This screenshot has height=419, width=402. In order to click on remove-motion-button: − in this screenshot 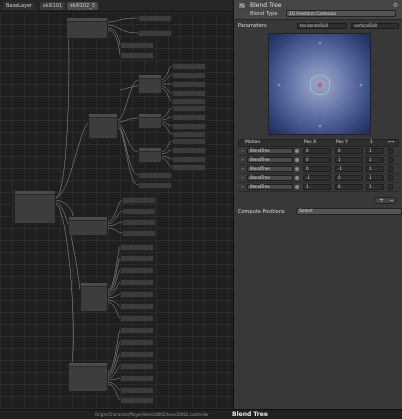, I will do `click(391, 200)`.